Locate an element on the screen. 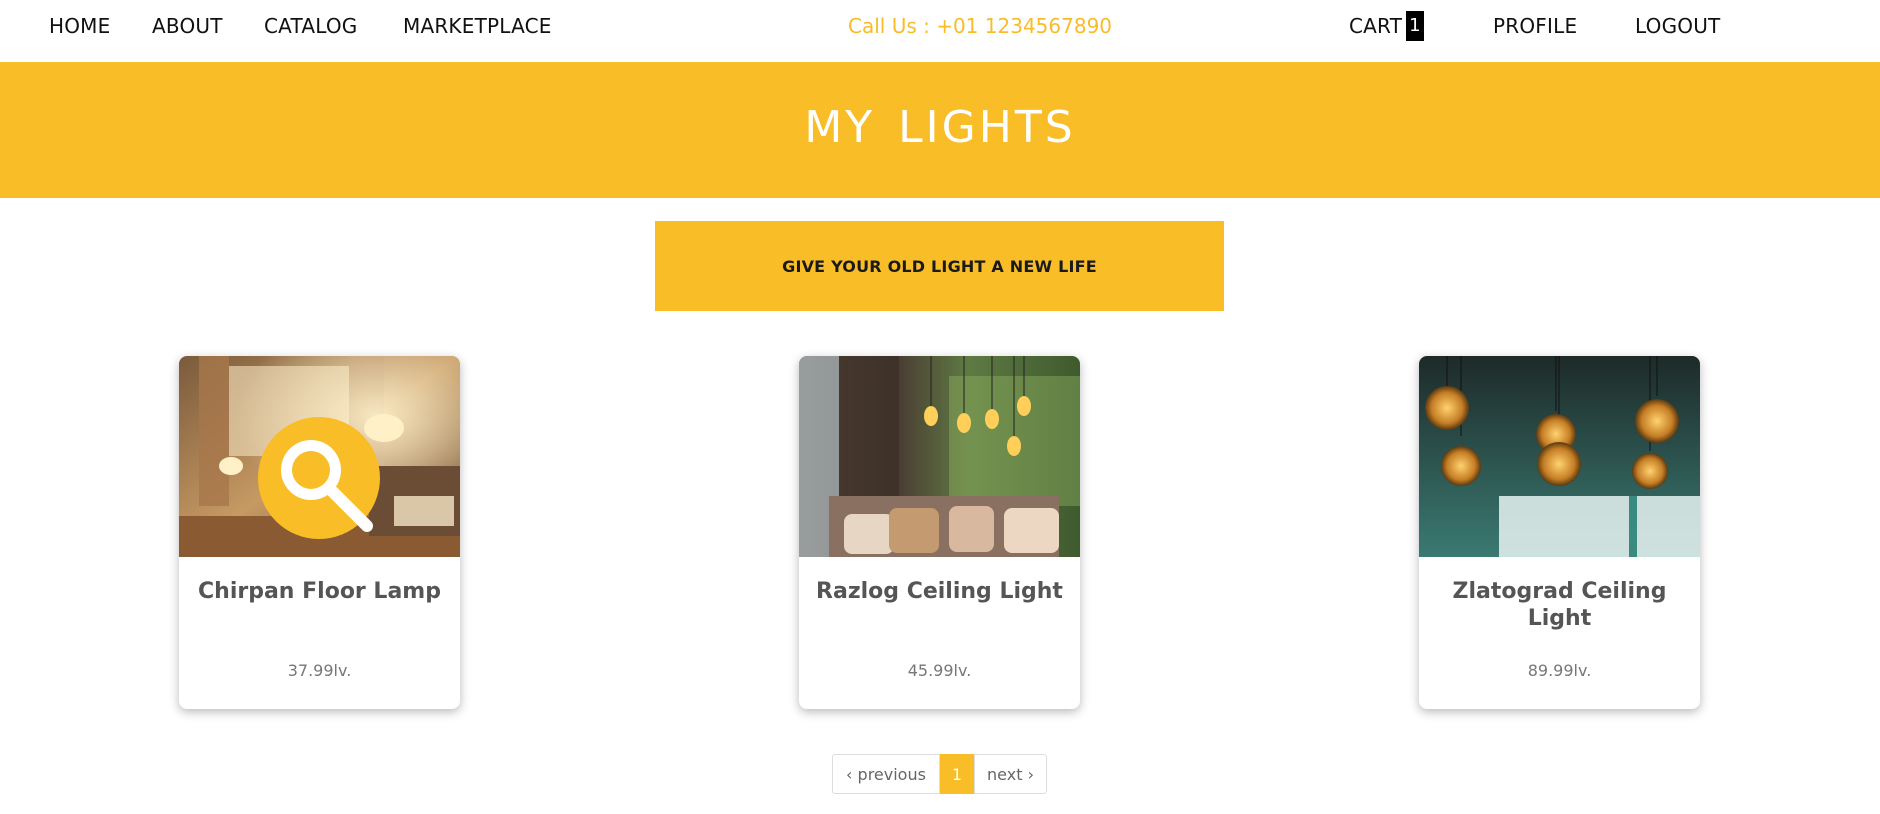  page-title: MY LIGHTS is located at coordinates (940, 127).